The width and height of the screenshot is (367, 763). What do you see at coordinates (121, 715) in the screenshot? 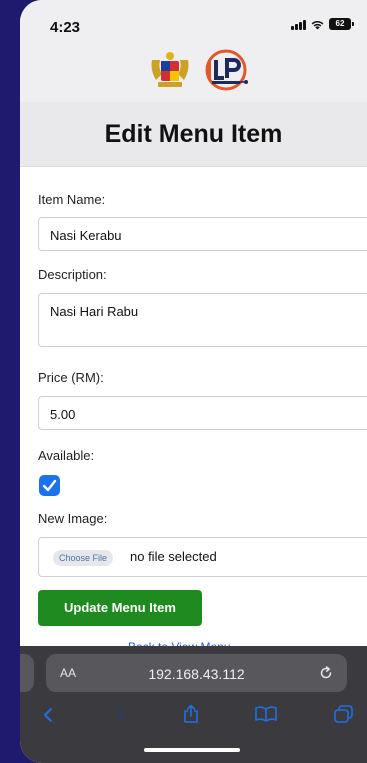
I see `forward-icon` at bounding box center [121, 715].